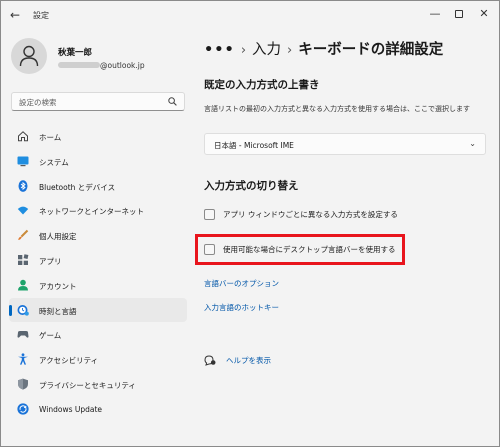 The width and height of the screenshot is (500, 447). Describe the element at coordinates (54, 162) in the screenshot. I see `sidebar-item-label: システム` at that location.